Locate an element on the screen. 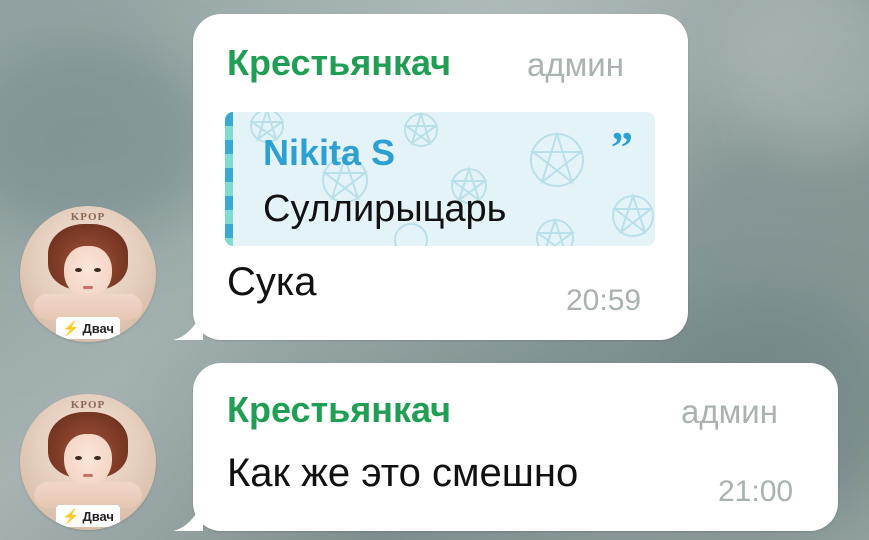 Image resolution: width=869 pixels, height=540 pixels. message-text: Как же это смешно is located at coordinates (403, 473).